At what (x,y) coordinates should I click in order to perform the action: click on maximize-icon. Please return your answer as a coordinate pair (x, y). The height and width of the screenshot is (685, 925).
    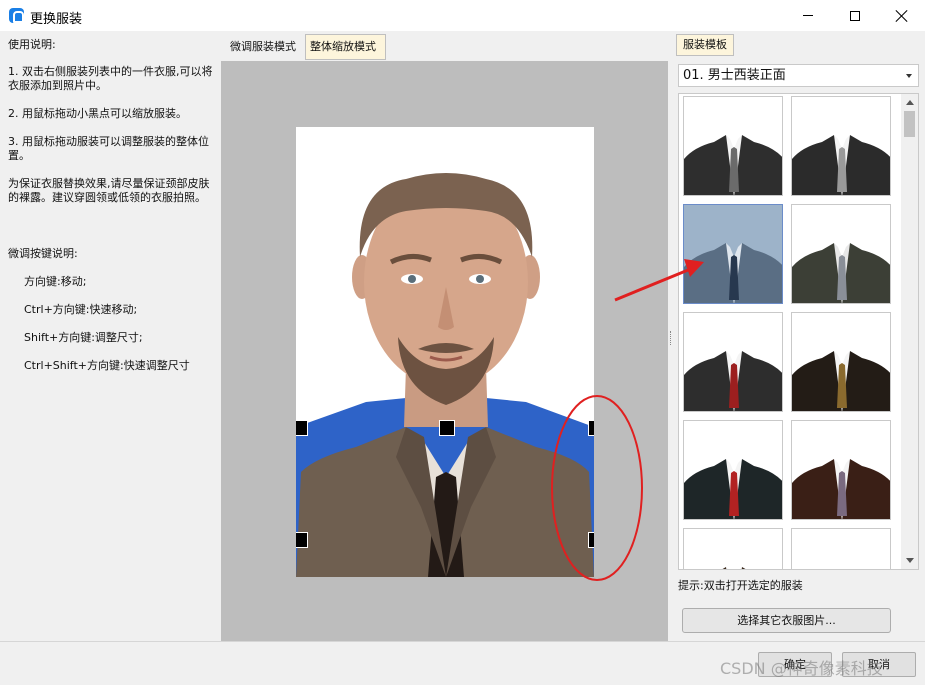
    Looking at the image, I should click on (855, 15).